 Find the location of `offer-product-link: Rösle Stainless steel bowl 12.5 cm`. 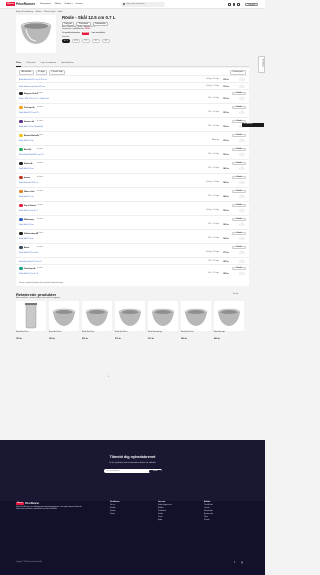

offer-product-link: Rösle Stainless steel bowl 12.5 cm is located at coordinates (32, 87).